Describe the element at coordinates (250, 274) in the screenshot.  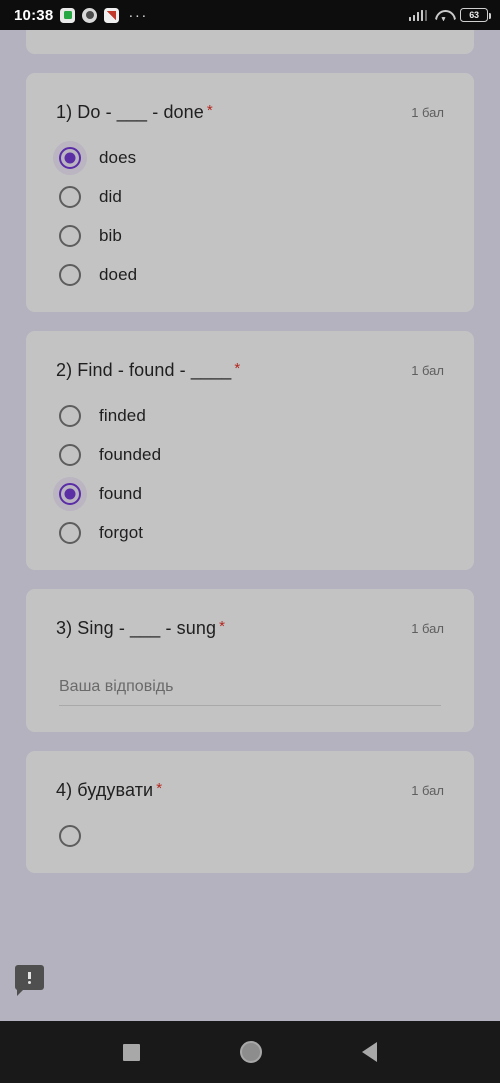
I see `radio-option-doed: doed` at that location.